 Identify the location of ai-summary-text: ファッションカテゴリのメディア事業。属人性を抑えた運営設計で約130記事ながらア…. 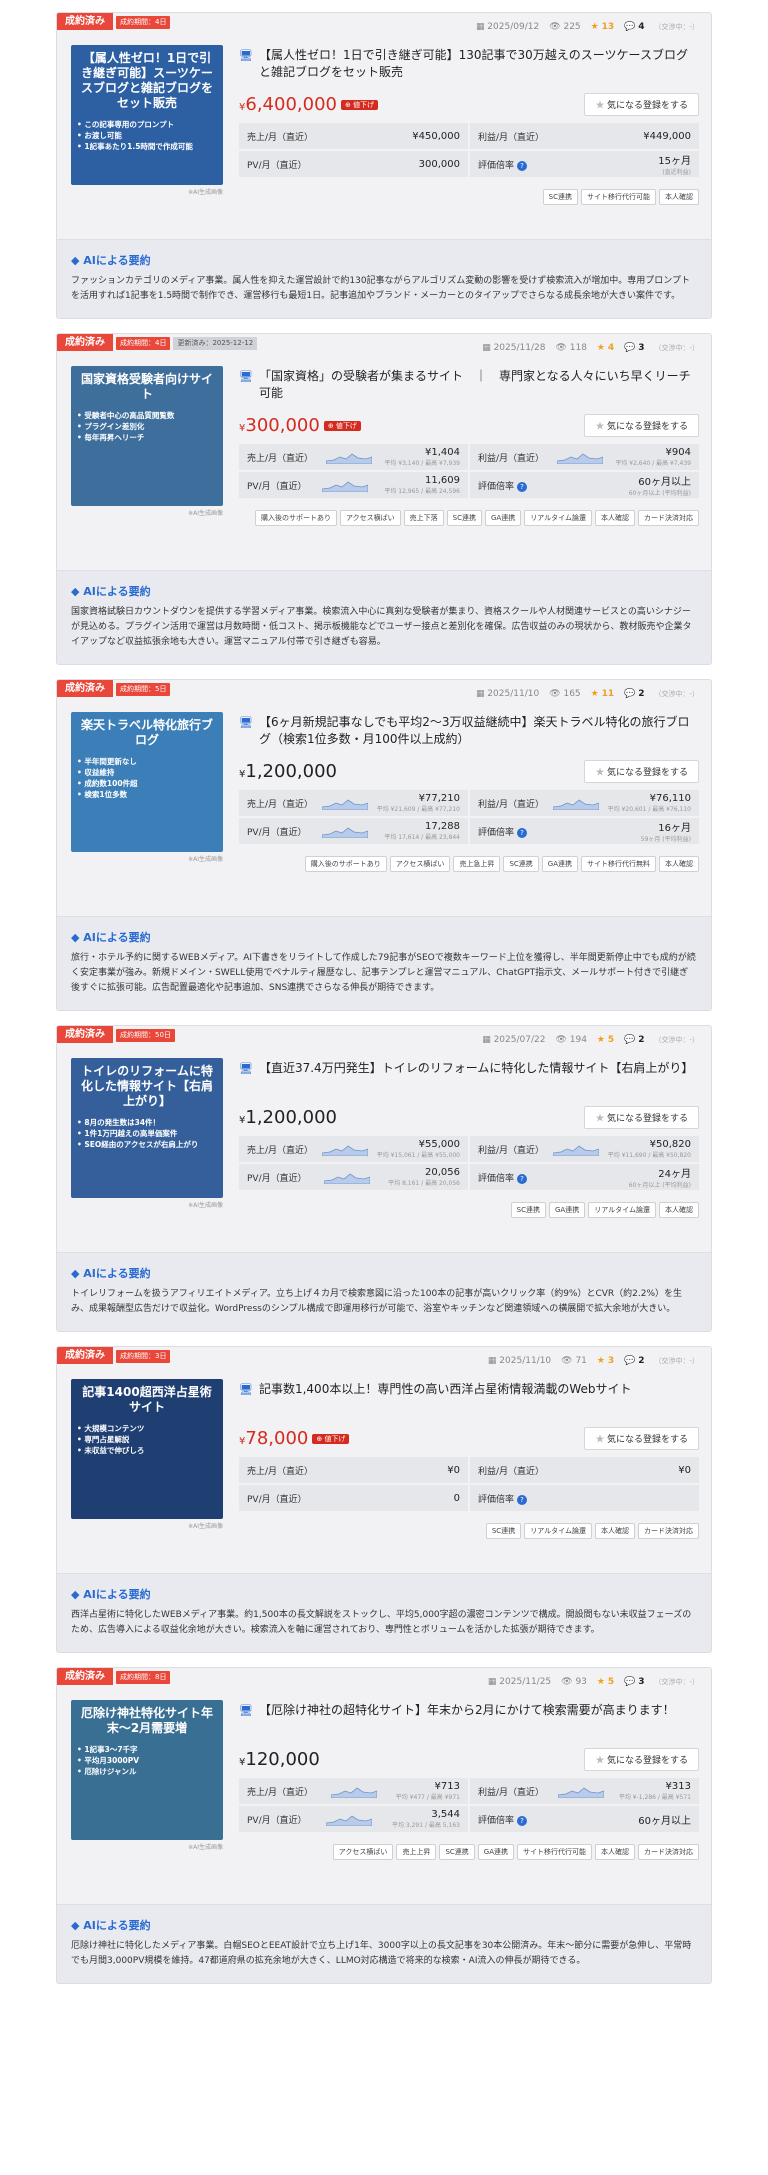
(381, 288).